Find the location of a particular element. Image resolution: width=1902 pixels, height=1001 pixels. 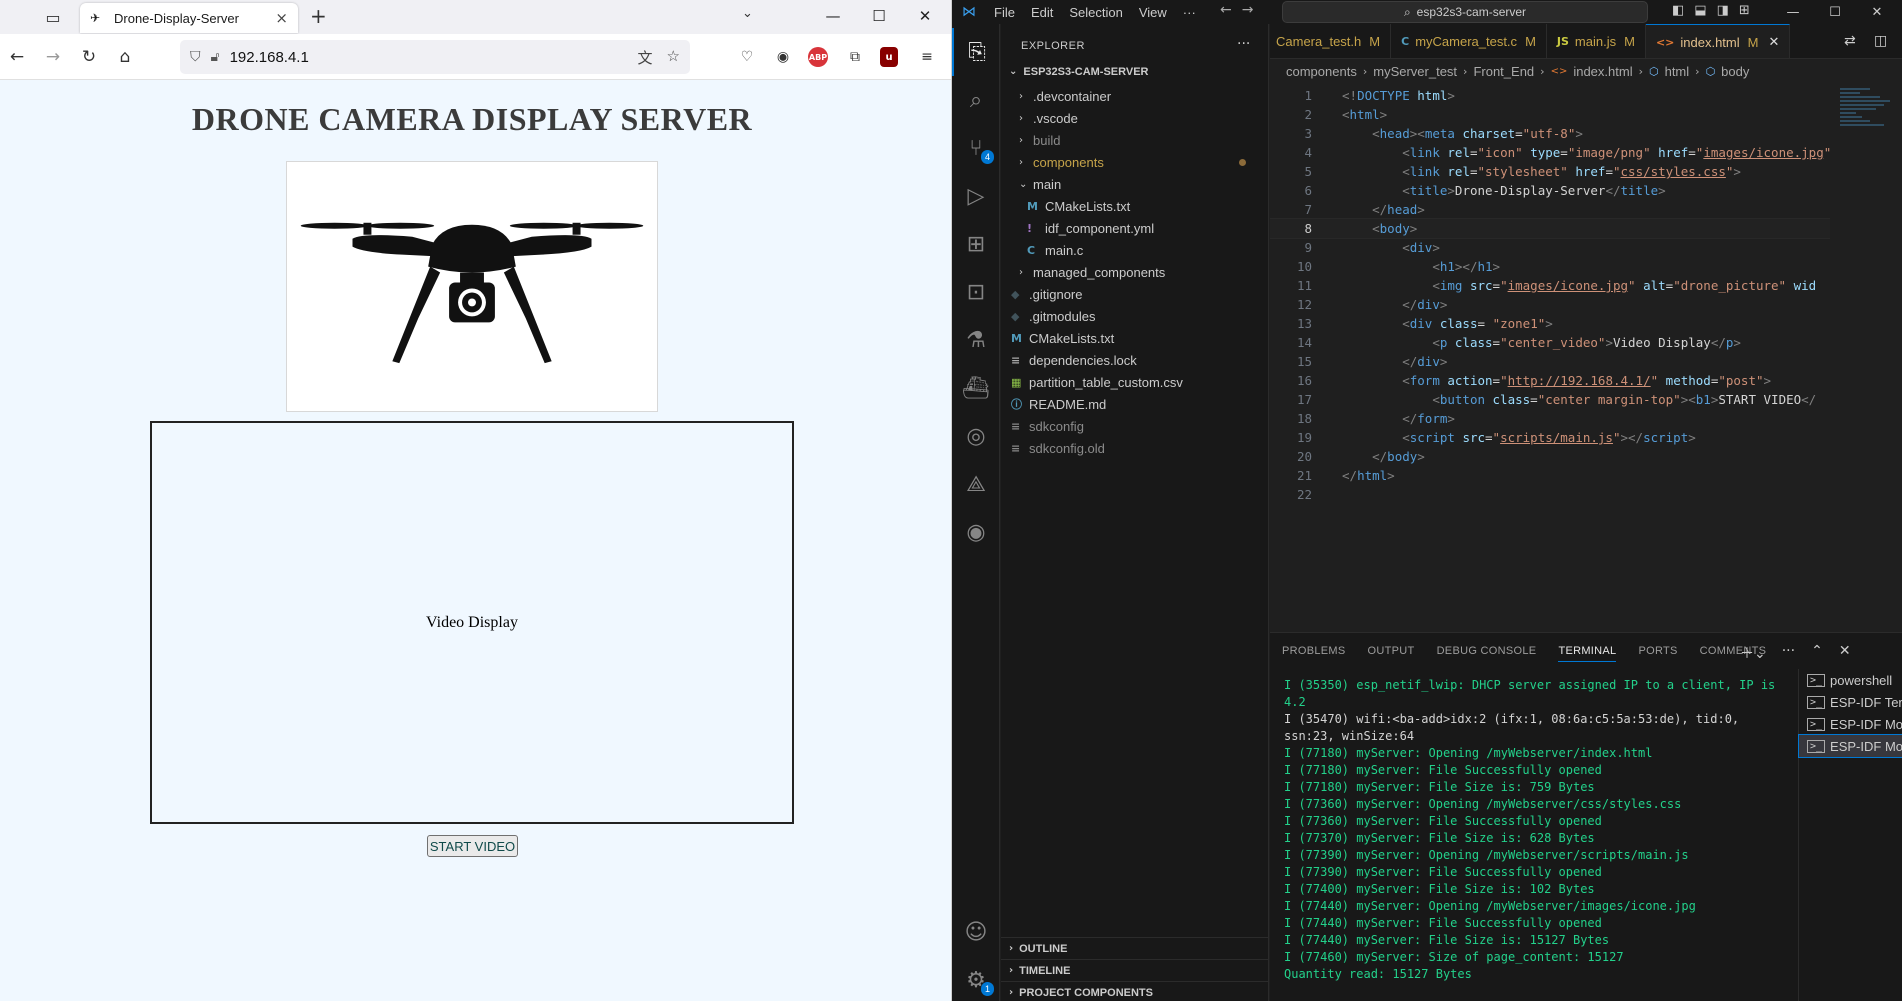

tab-mycamera-test-c: CmyCamera_test.c M is located at coordinates (1469, 41).